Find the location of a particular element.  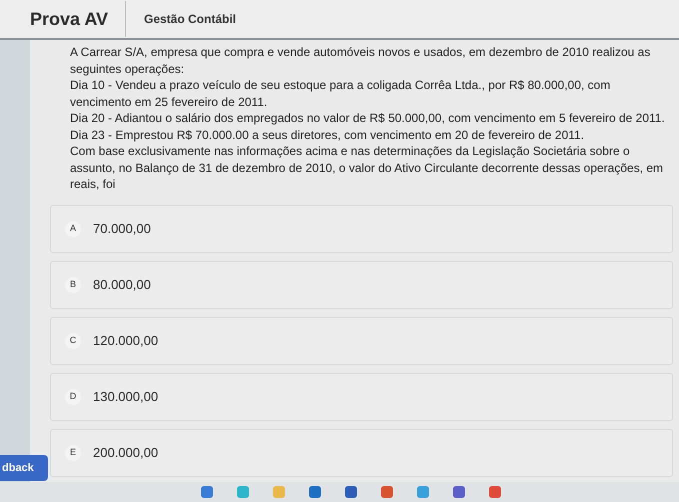

option-letter: C is located at coordinates (73, 340).